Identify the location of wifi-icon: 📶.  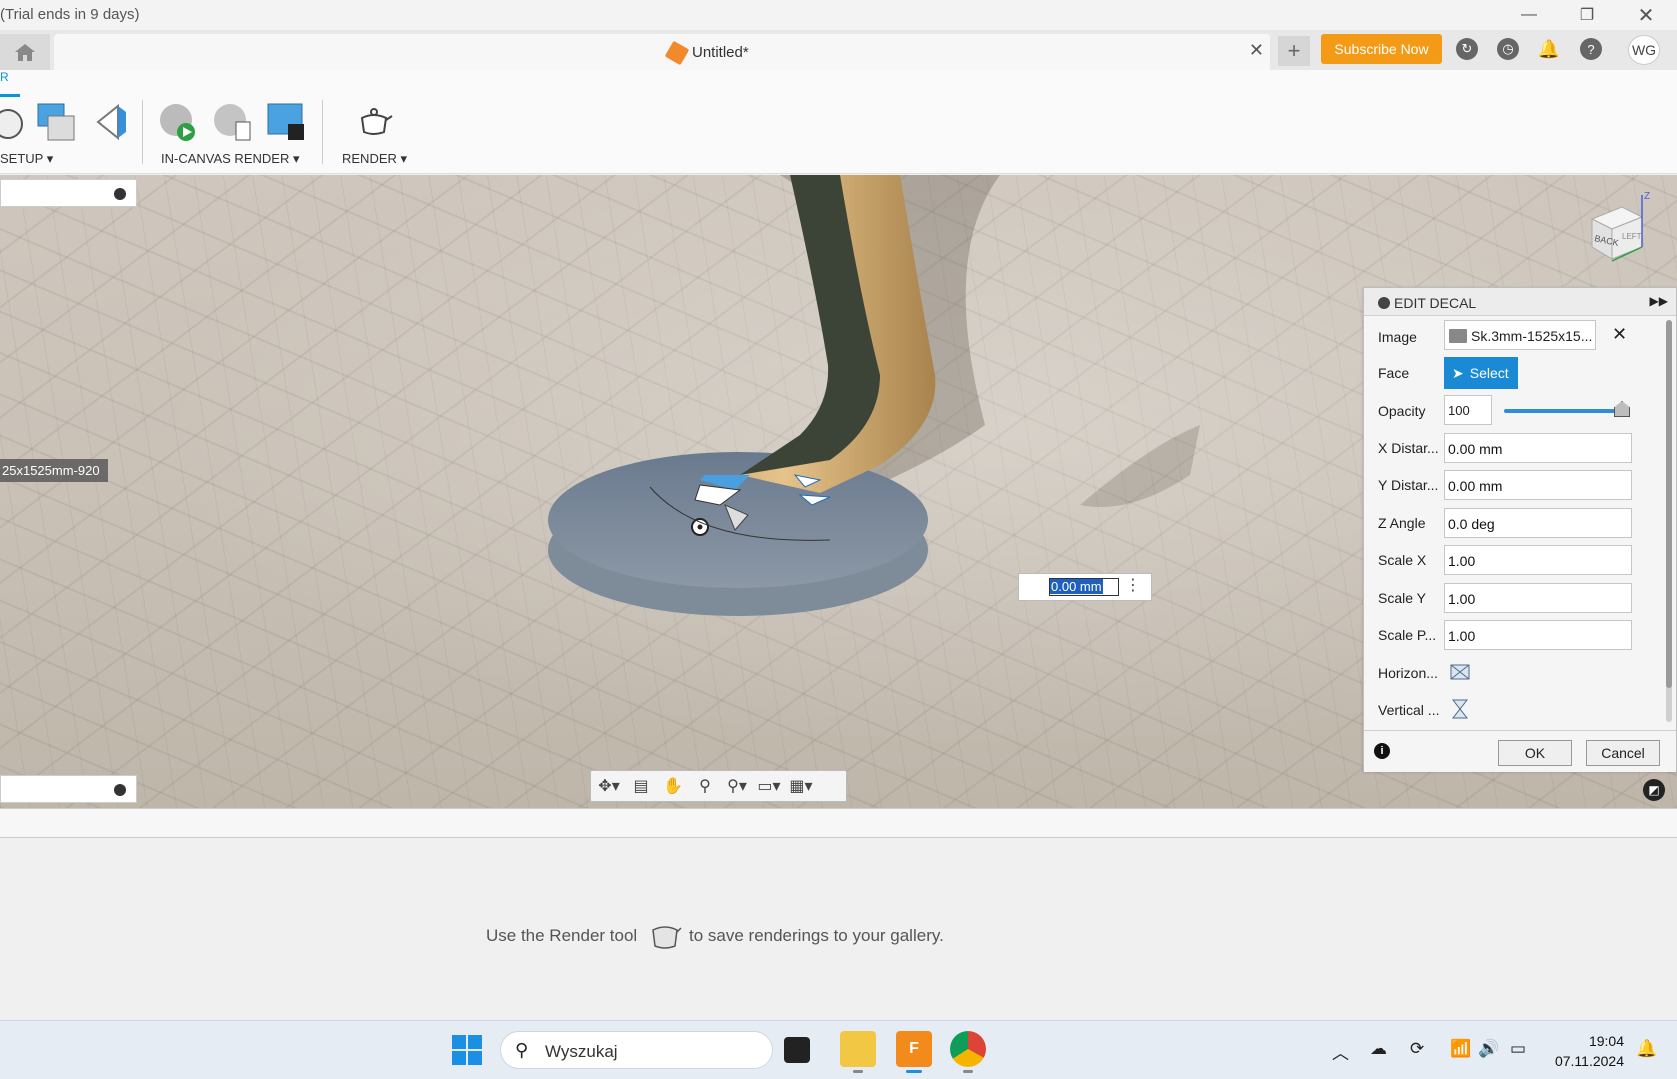
(1460, 1049).